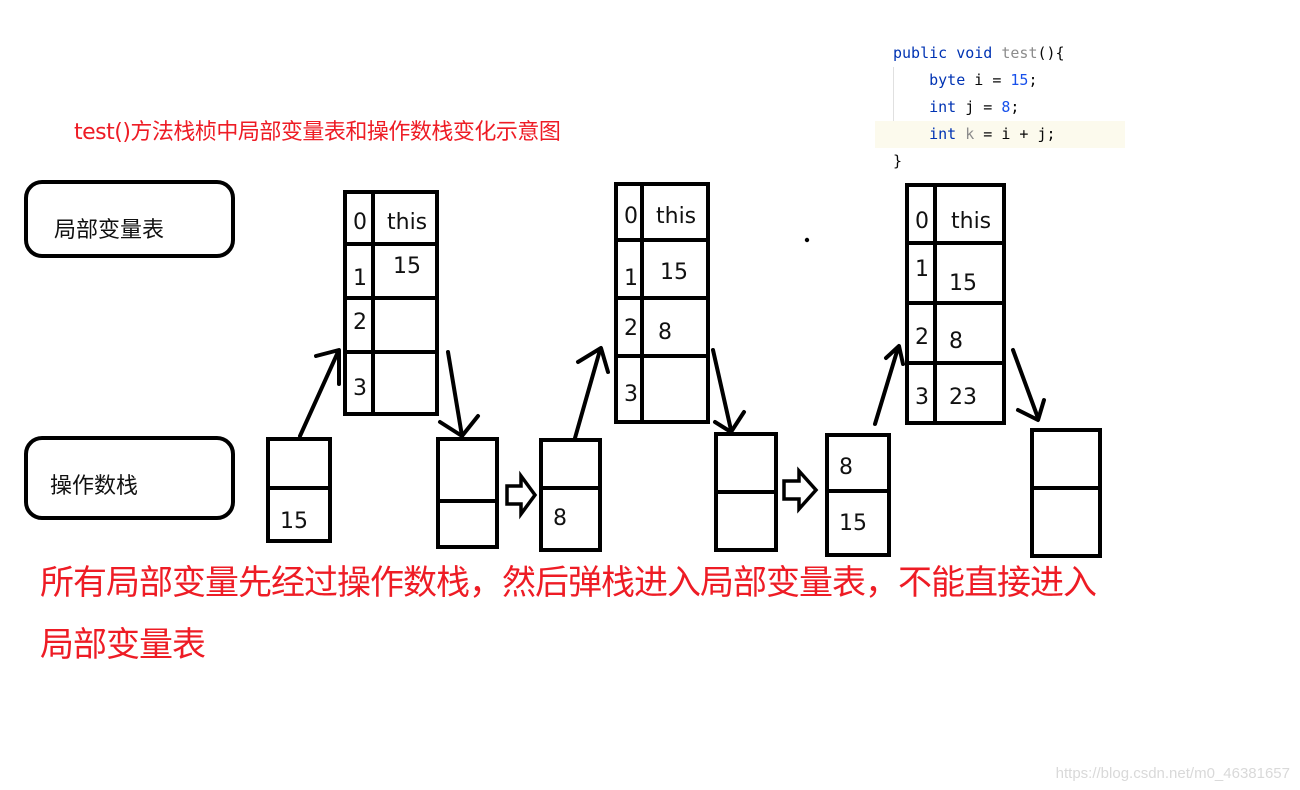 Image resolution: width=1300 pixels, height=790 pixels. I want to click on note-line-2: 局部变量表, so click(123, 645).